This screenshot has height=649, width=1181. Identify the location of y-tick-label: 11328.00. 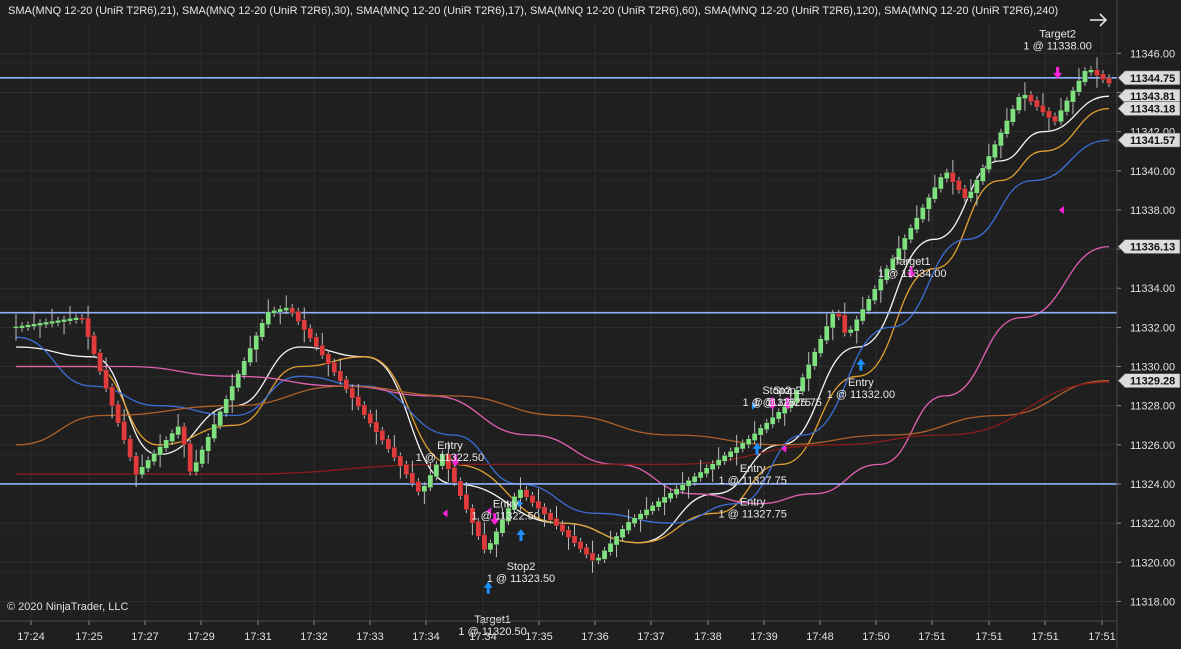
(1152, 407).